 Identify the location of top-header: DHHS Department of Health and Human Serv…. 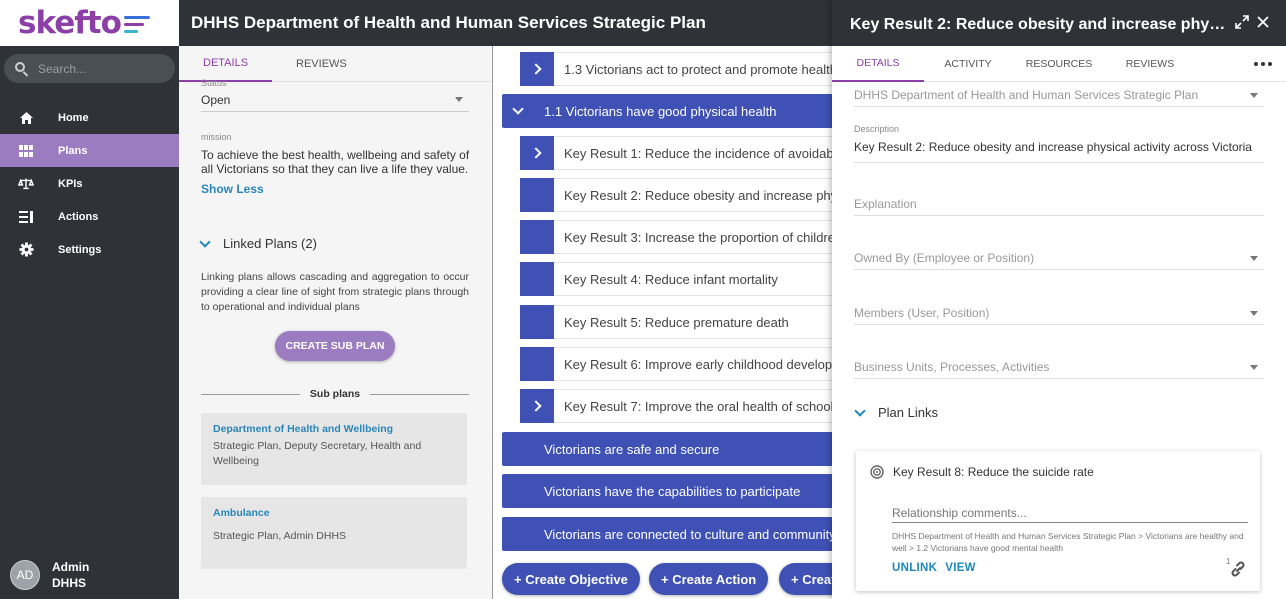
(505, 23).